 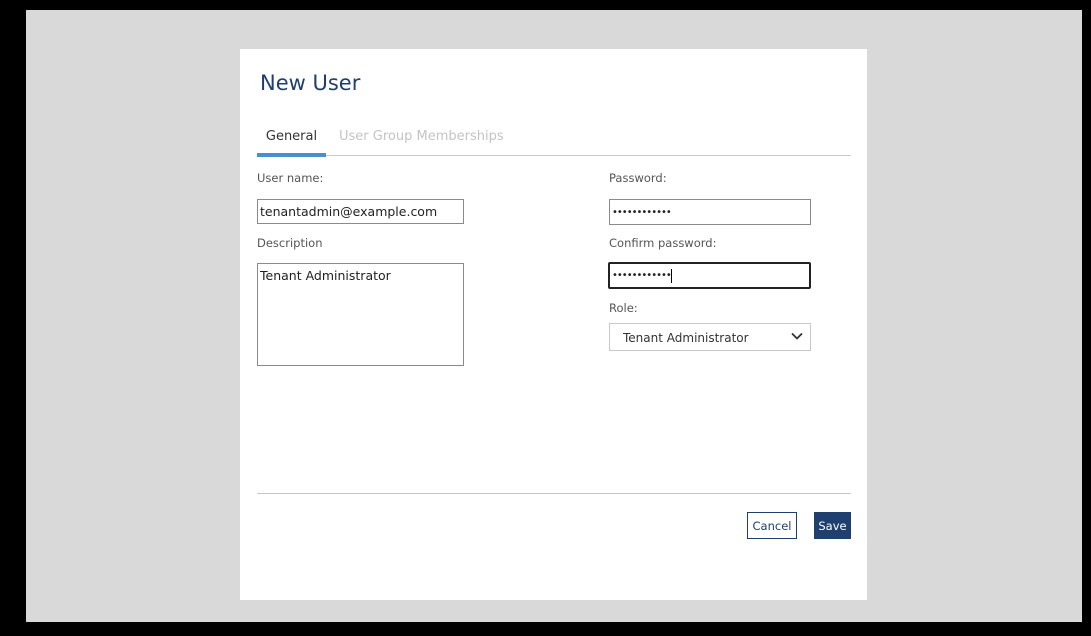 I want to click on confirm-password-label: Confirm password:, so click(x=663, y=243).